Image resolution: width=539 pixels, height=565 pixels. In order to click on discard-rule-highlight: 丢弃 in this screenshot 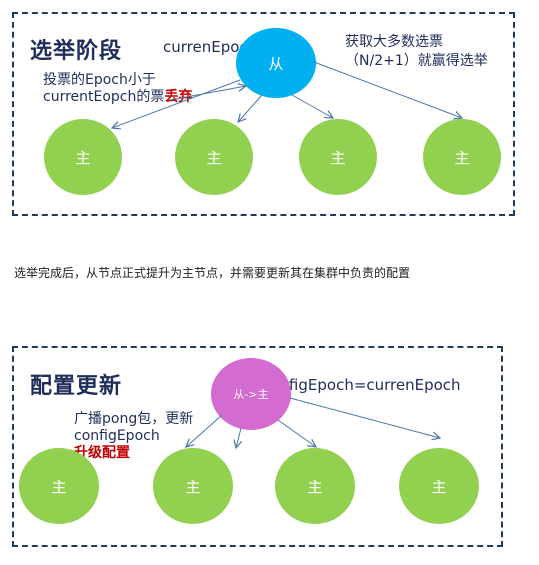, I will do `click(178, 96)`.